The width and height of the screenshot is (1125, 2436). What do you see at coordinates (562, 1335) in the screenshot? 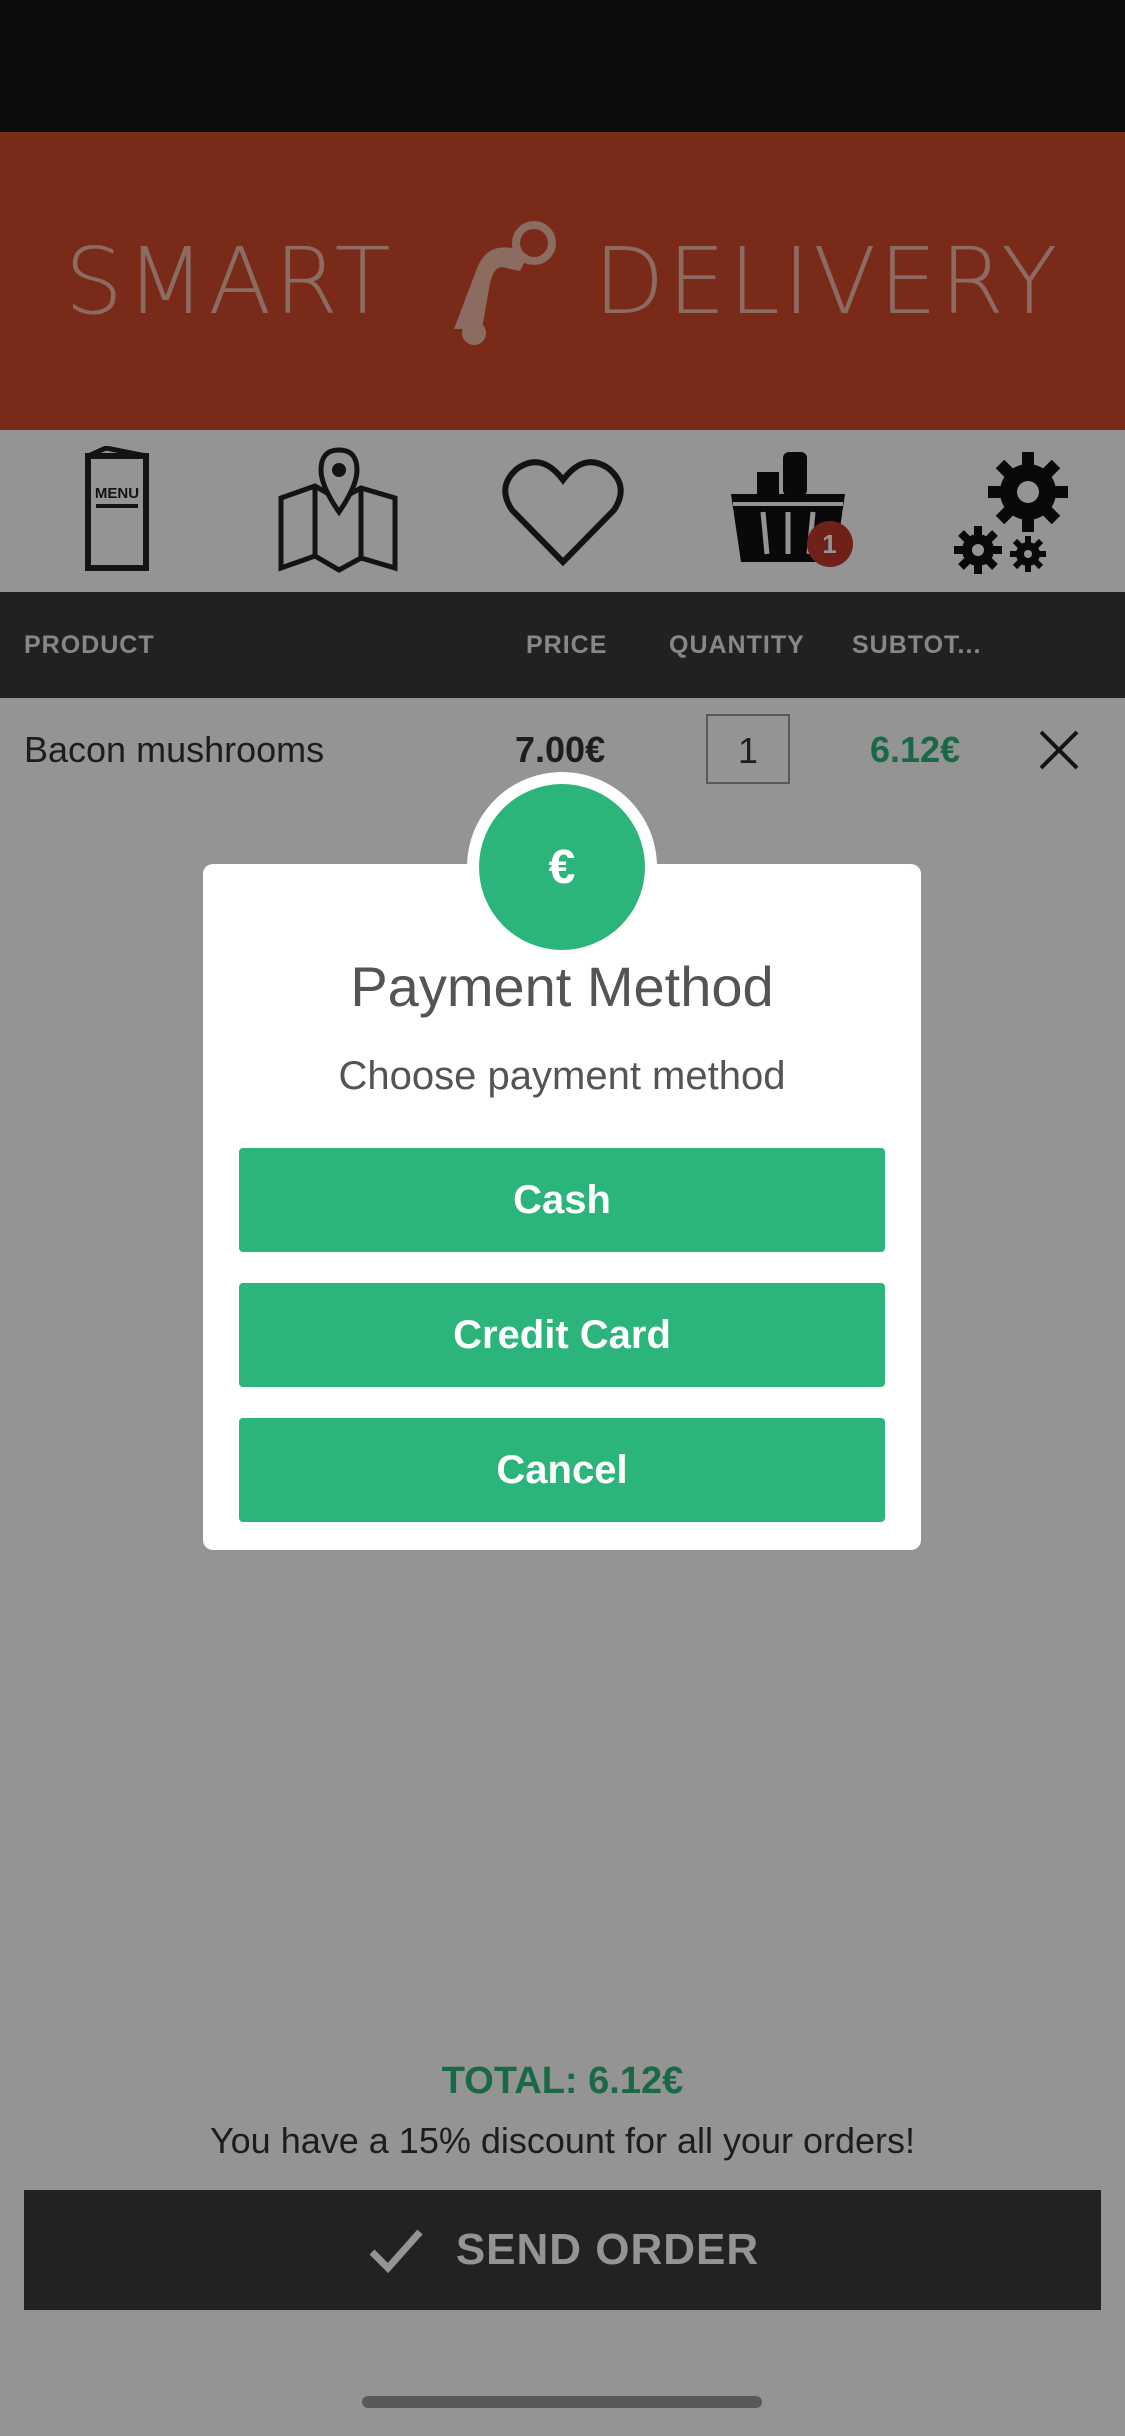
I see `credit-card-button: Credit Card` at bounding box center [562, 1335].